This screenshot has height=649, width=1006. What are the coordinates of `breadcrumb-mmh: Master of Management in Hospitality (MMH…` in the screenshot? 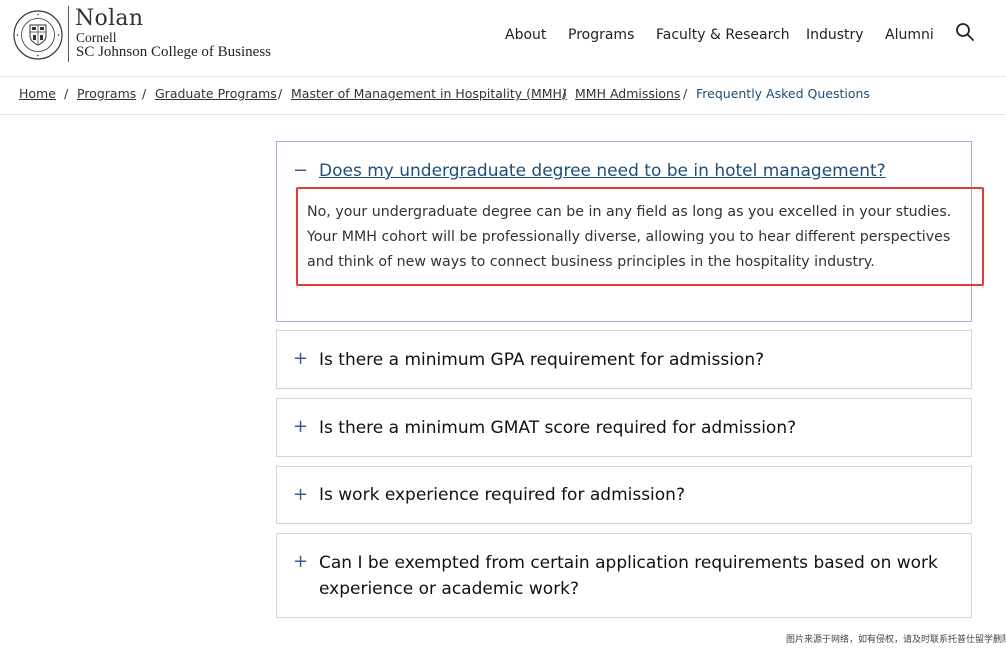 It's located at (429, 94).